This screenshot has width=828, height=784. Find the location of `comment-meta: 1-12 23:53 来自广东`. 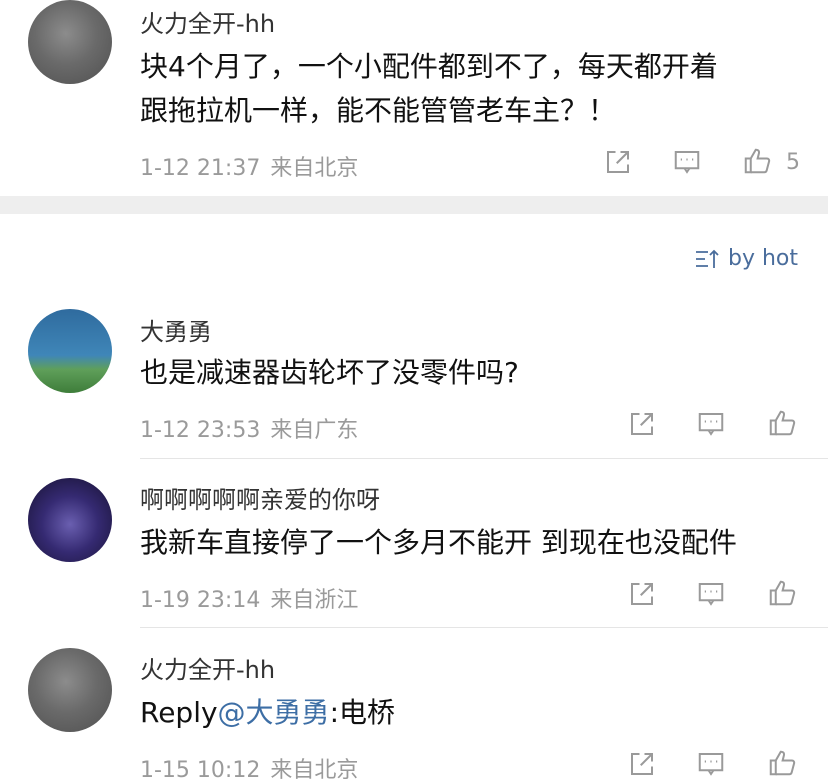

comment-meta: 1-12 23:53 来自广东 is located at coordinates (254, 428).